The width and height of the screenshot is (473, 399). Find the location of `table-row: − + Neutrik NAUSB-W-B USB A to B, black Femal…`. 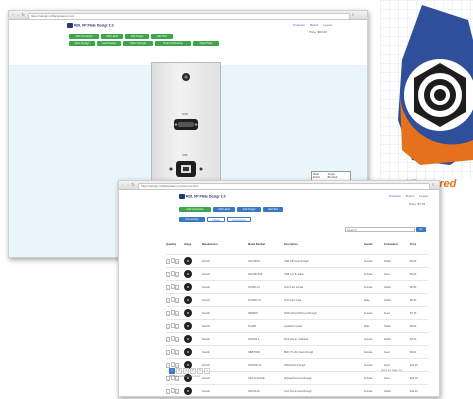

table-row: − + Neutrik NAUSB-W-B USB A to B, black Femal… is located at coordinates (297, 274).